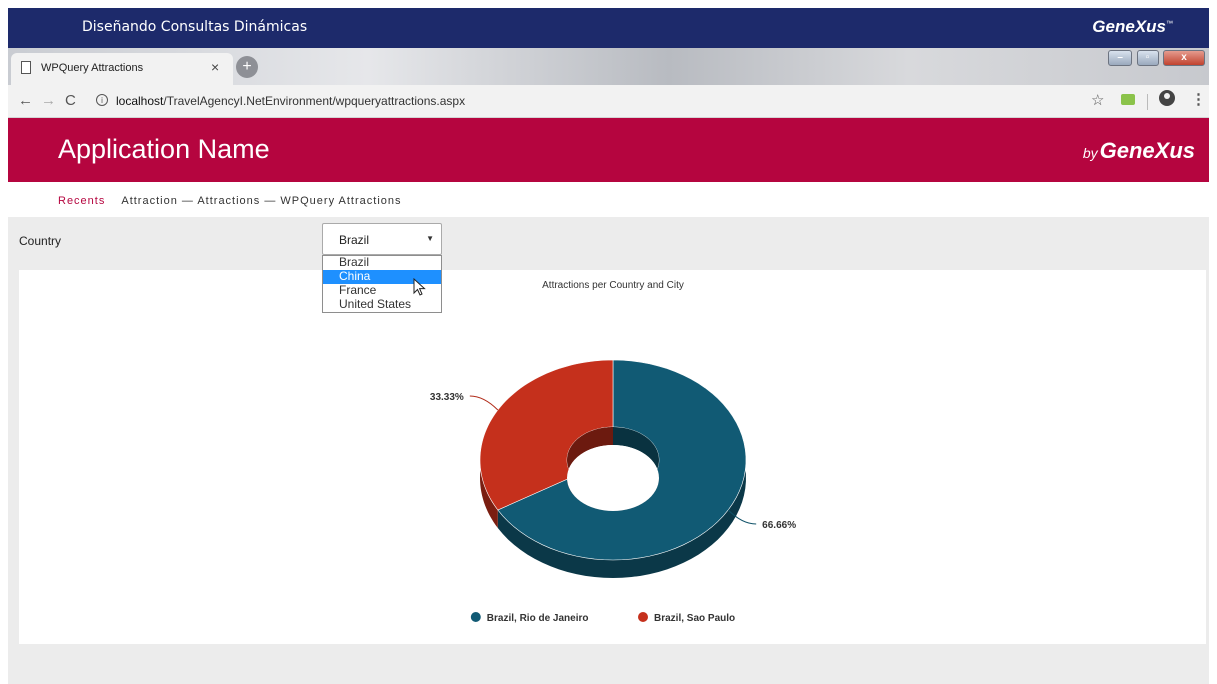  I want to click on dropdown-option: United States, so click(382, 305).